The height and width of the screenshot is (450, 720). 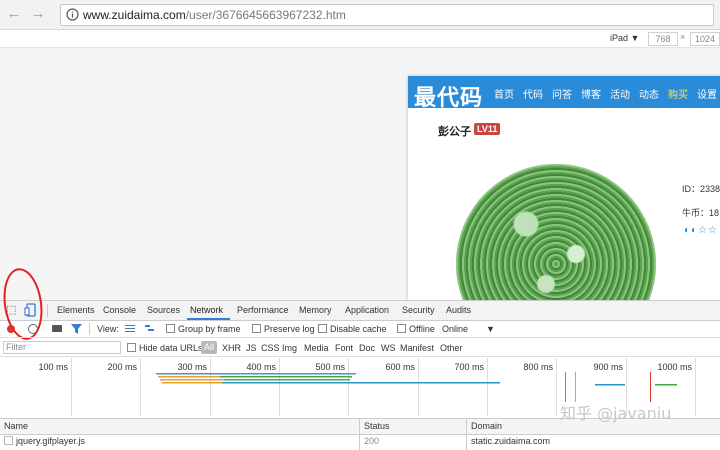 I want to click on forward-button: →, so click(x=38, y=14).